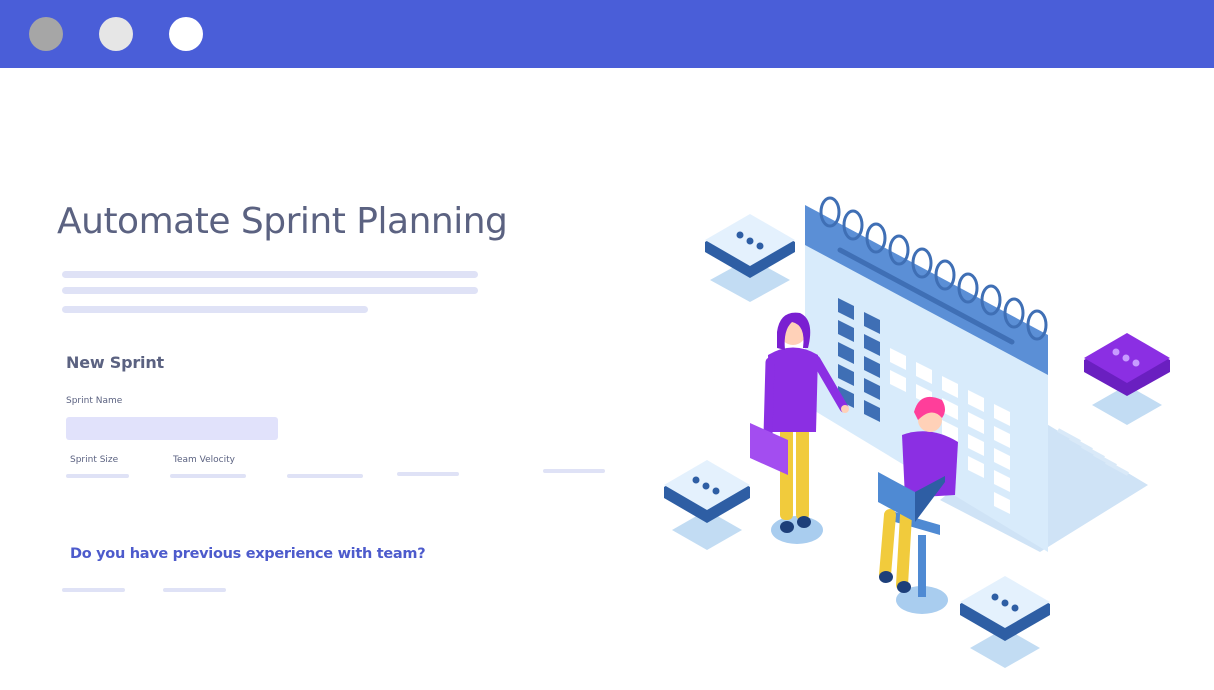 The width and height of the screenshot is (1214, 690). Describe the element at coordinates (208, 476) in the screenshot. I see `team-velocity-option` at that location.